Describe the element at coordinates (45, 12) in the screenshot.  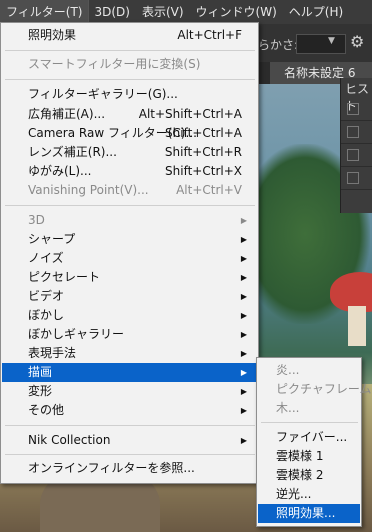
I see `menu-filter: フィルター(T)` at that location.